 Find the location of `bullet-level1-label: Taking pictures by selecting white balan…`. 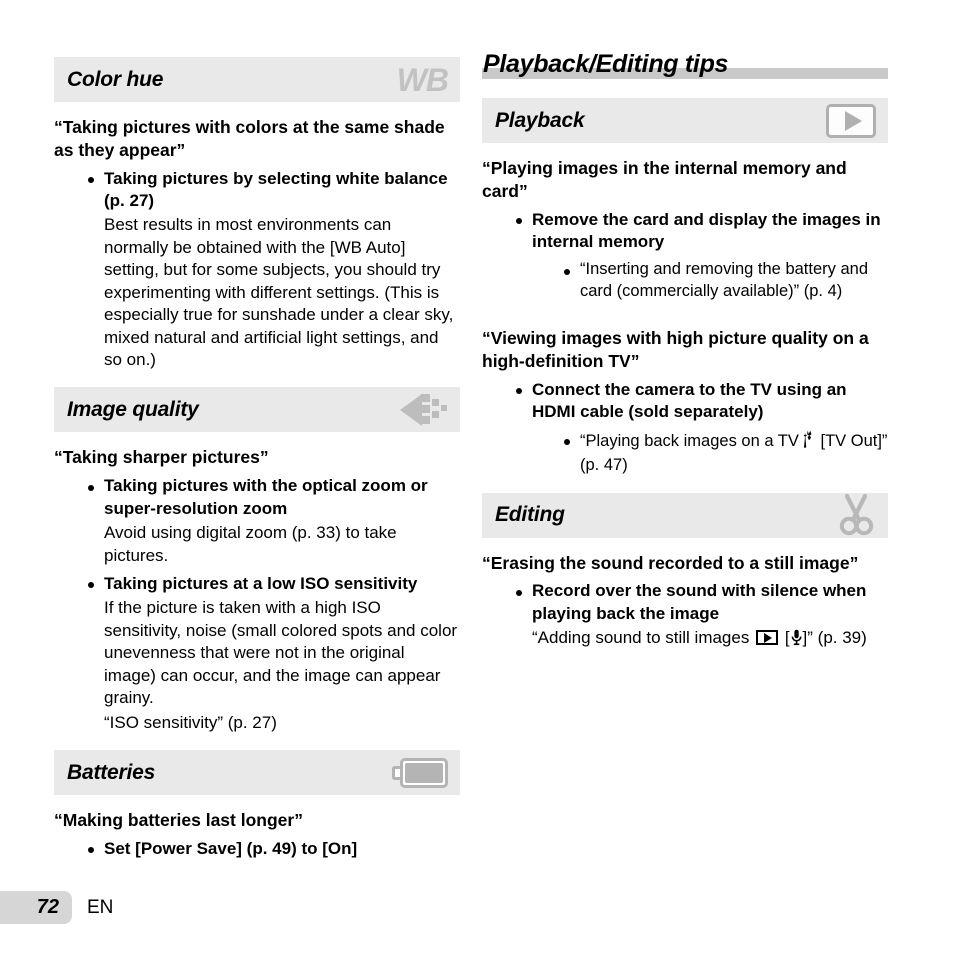

bullet-level1-label: Taking pictures by selecting white balan… is located at coordinates (276, 189).